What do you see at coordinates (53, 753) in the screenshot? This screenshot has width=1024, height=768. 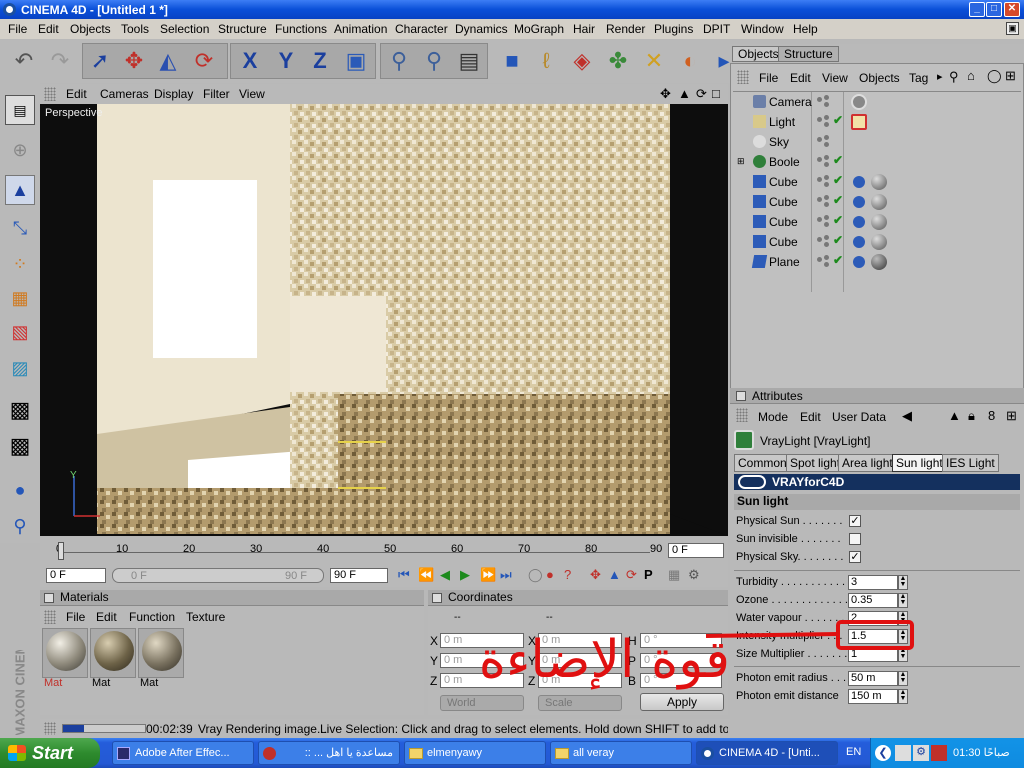 I see `start-label: Start` at bounding box center [53, 753].